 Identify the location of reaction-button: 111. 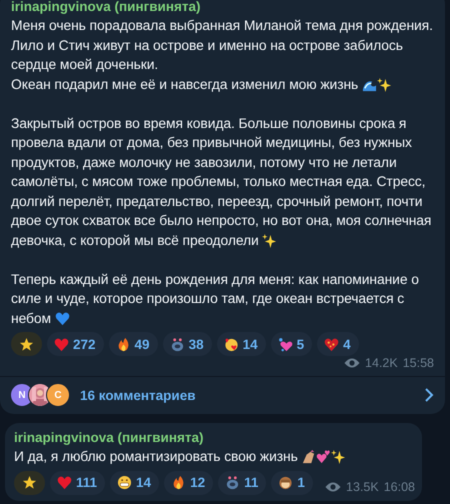
(78, 482).